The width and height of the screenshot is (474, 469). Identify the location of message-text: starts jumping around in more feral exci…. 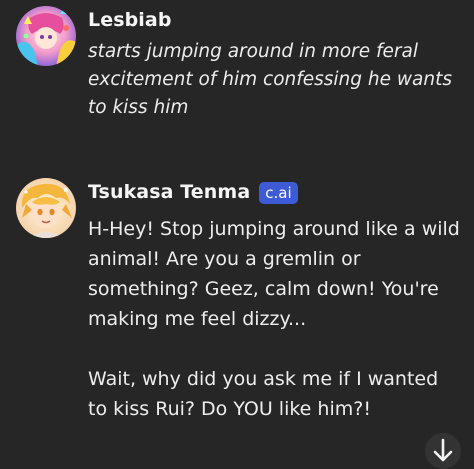
(270, 79).